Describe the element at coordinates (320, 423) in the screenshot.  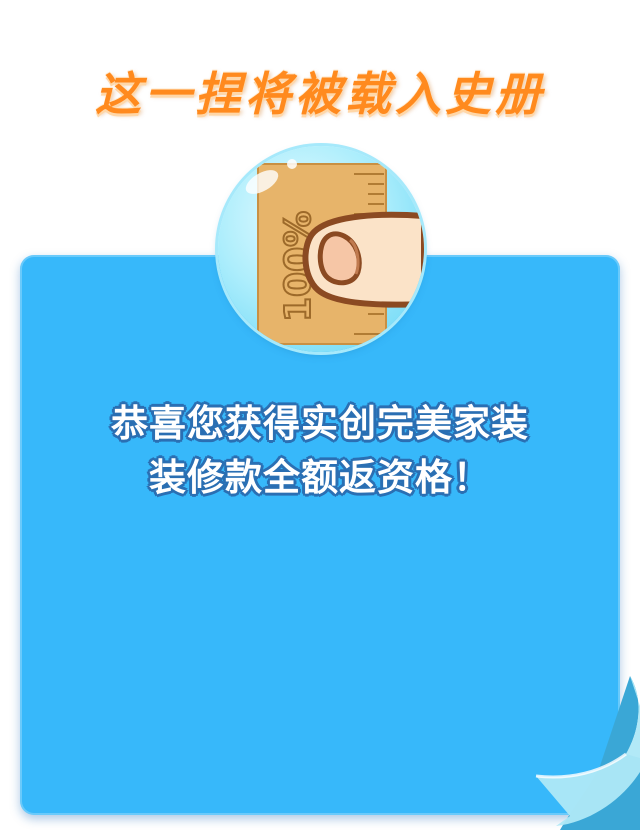
I see `message-line-1: 恭喜您获得实创完美家装` at that location.